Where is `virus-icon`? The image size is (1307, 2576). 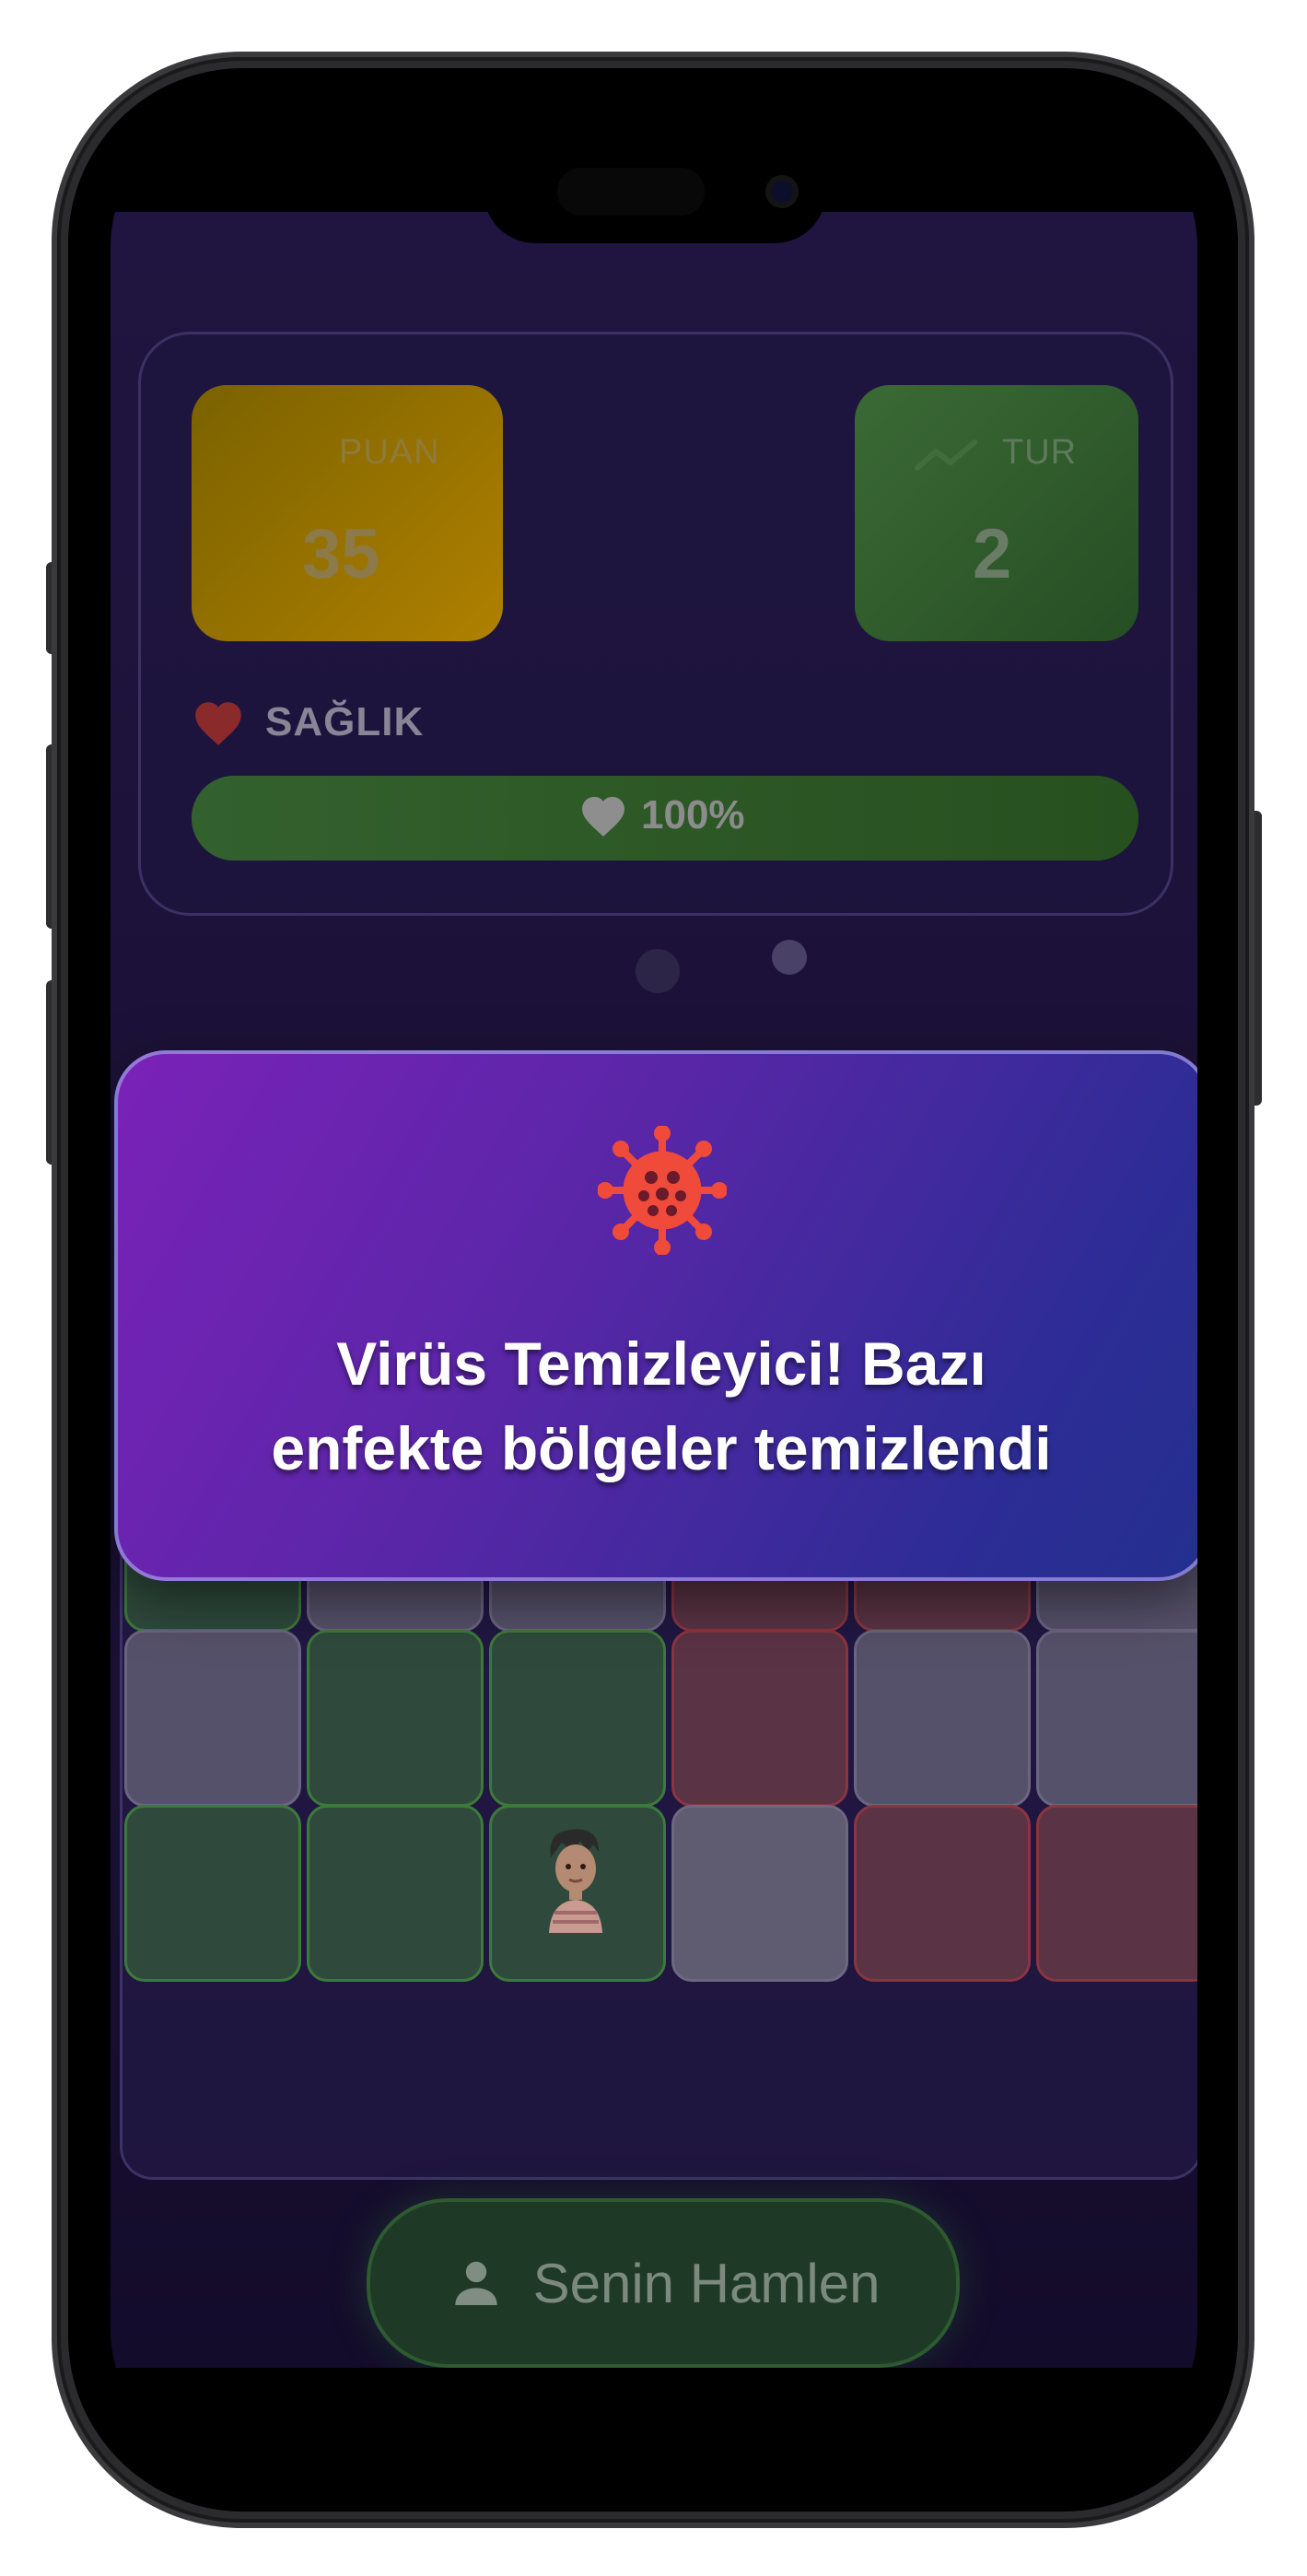
virus-icon is located at coordinates (663, 1190).